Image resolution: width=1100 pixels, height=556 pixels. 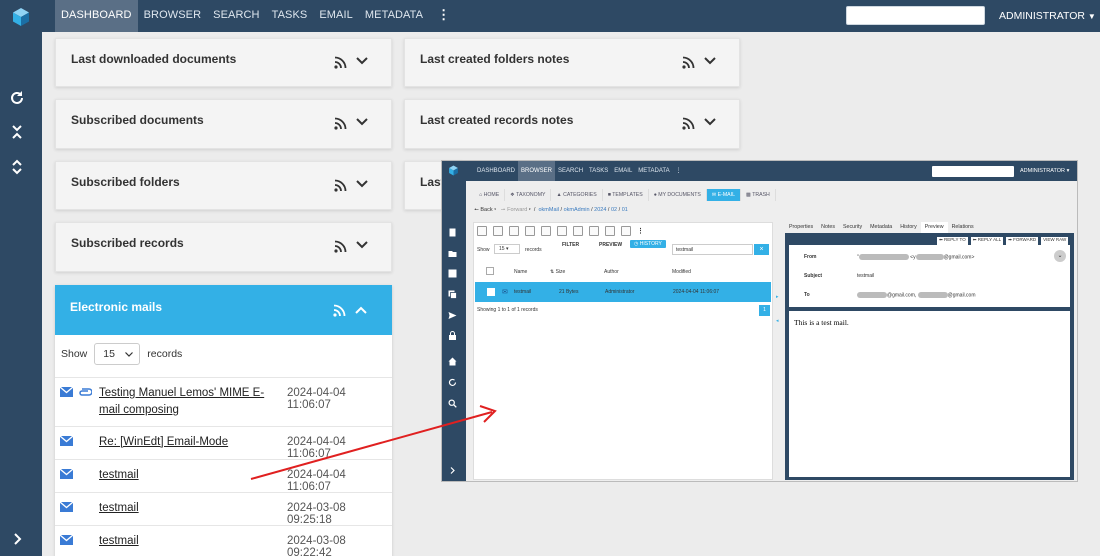 I want to click on shot-tab-trash: ▩ TRASH, so click(x=758, y=195).